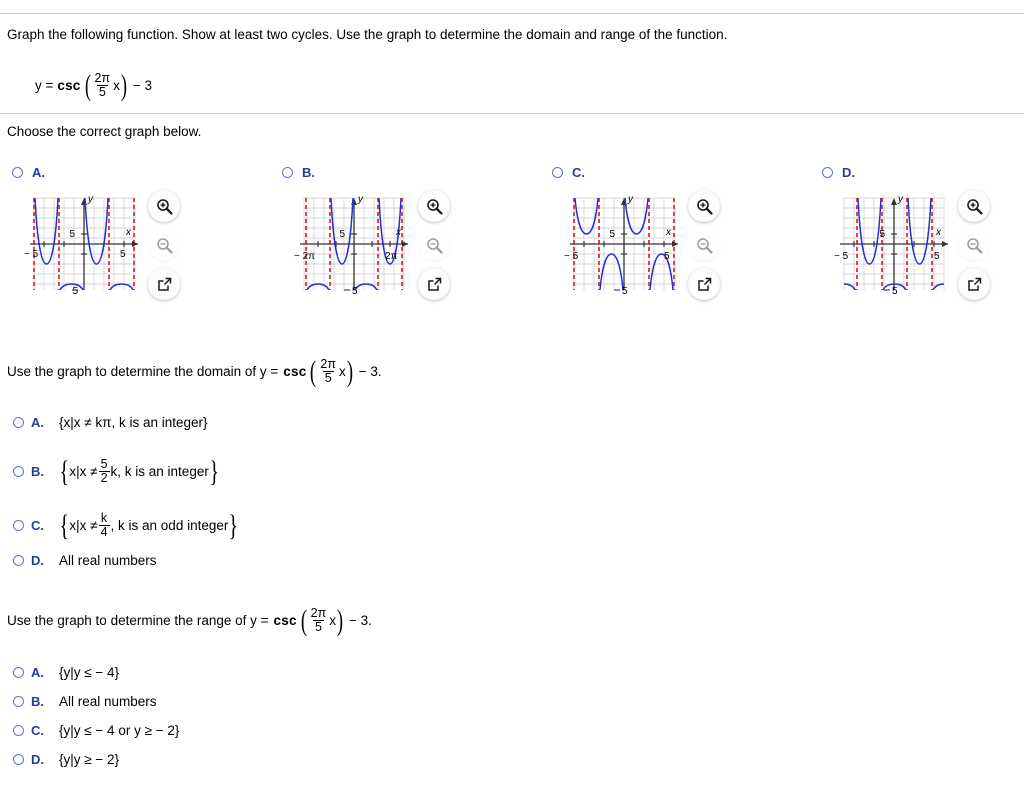 The image size is (1024, 789). Describe the element at coordinates (571, 256) in the screenshot. I see `graph-c-x-left-tick: − 5` at that location.